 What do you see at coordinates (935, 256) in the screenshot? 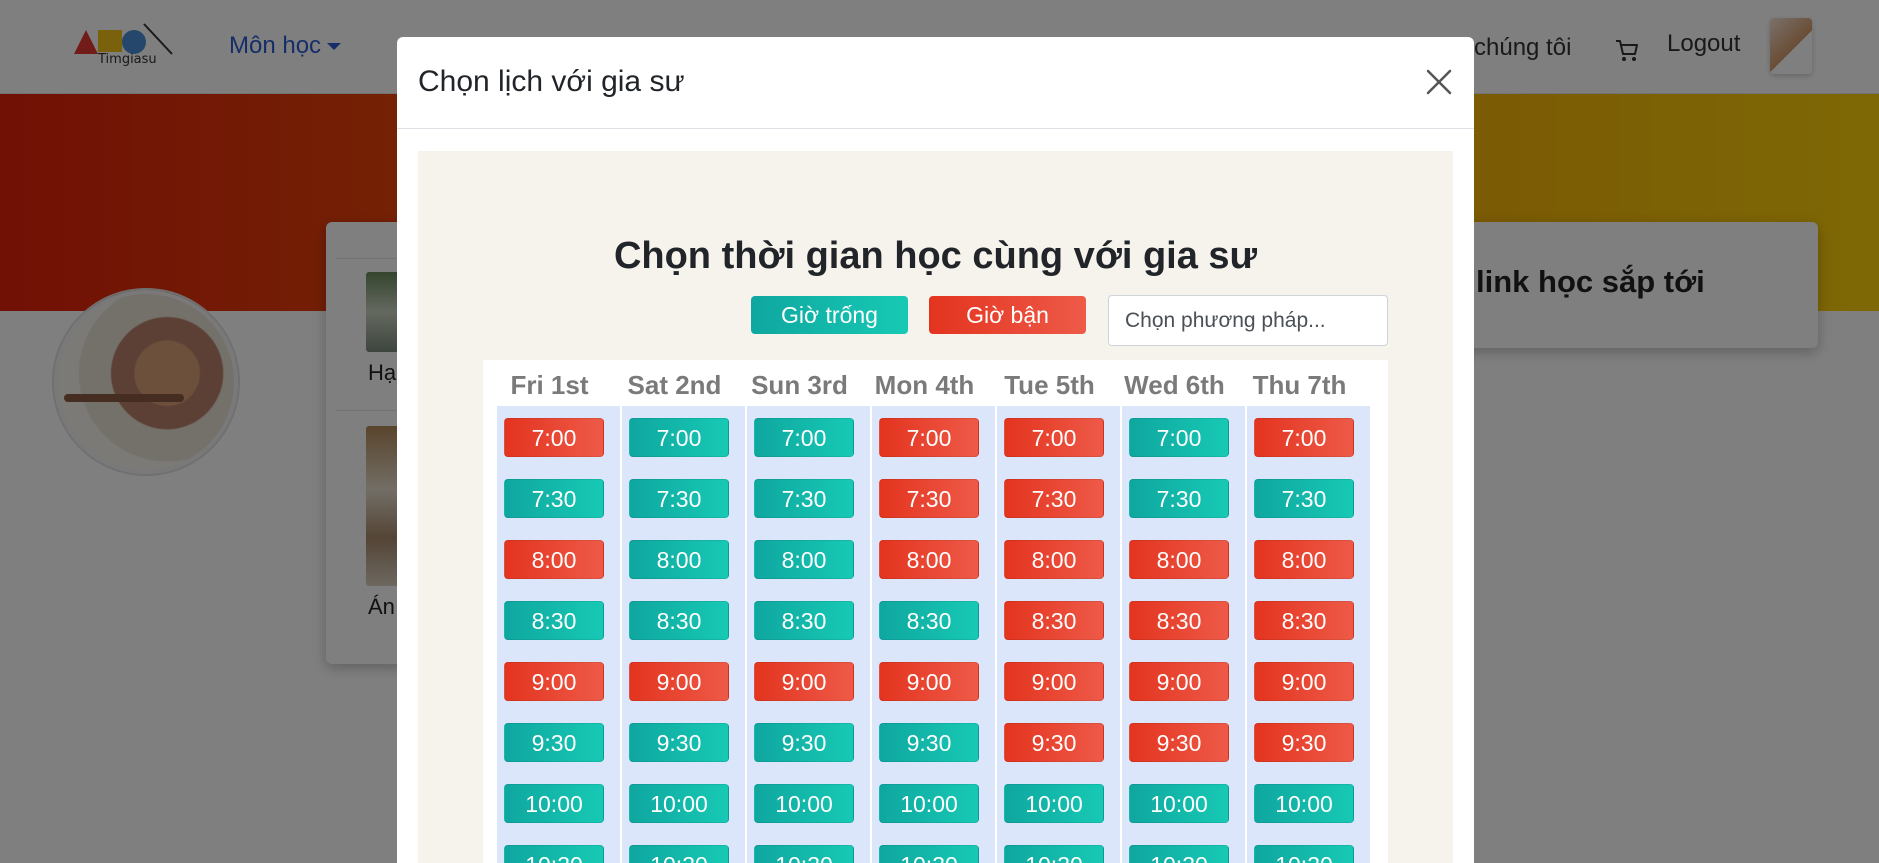
I see `schedule-title: Chọn thời gian học cùng với gia sư` at bounding box center [935, 256].